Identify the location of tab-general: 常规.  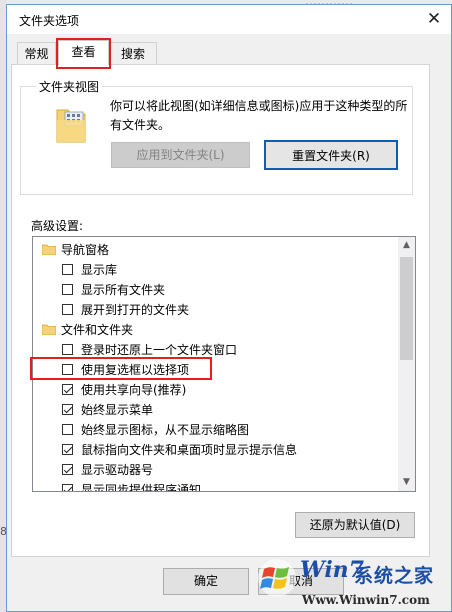
(36, 53).